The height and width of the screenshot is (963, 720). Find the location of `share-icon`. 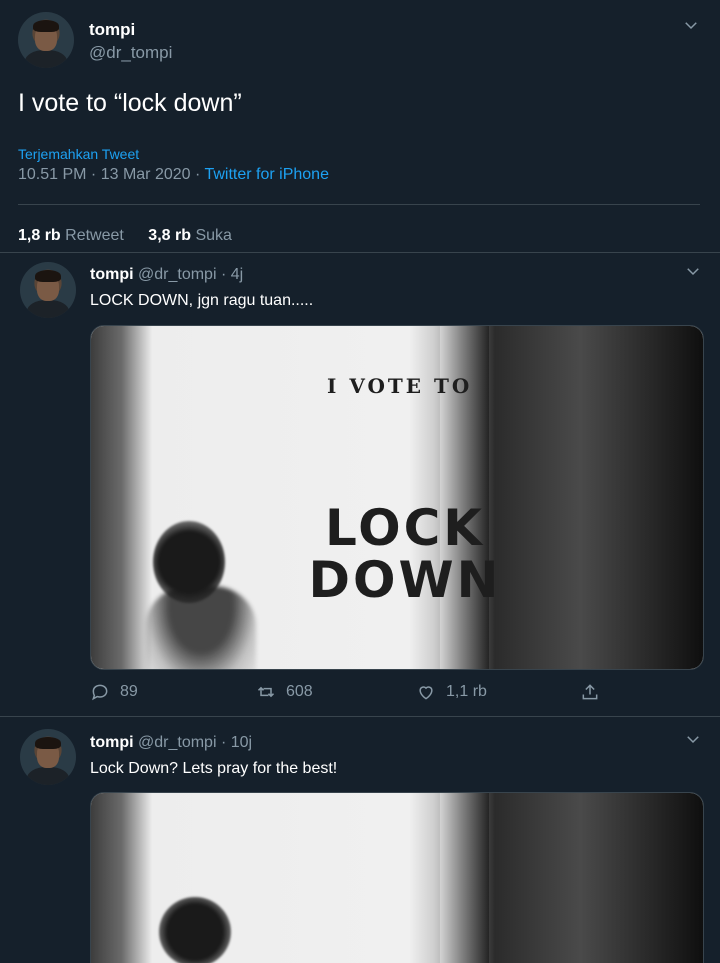

share-icon is located at coordinates (590, 692).